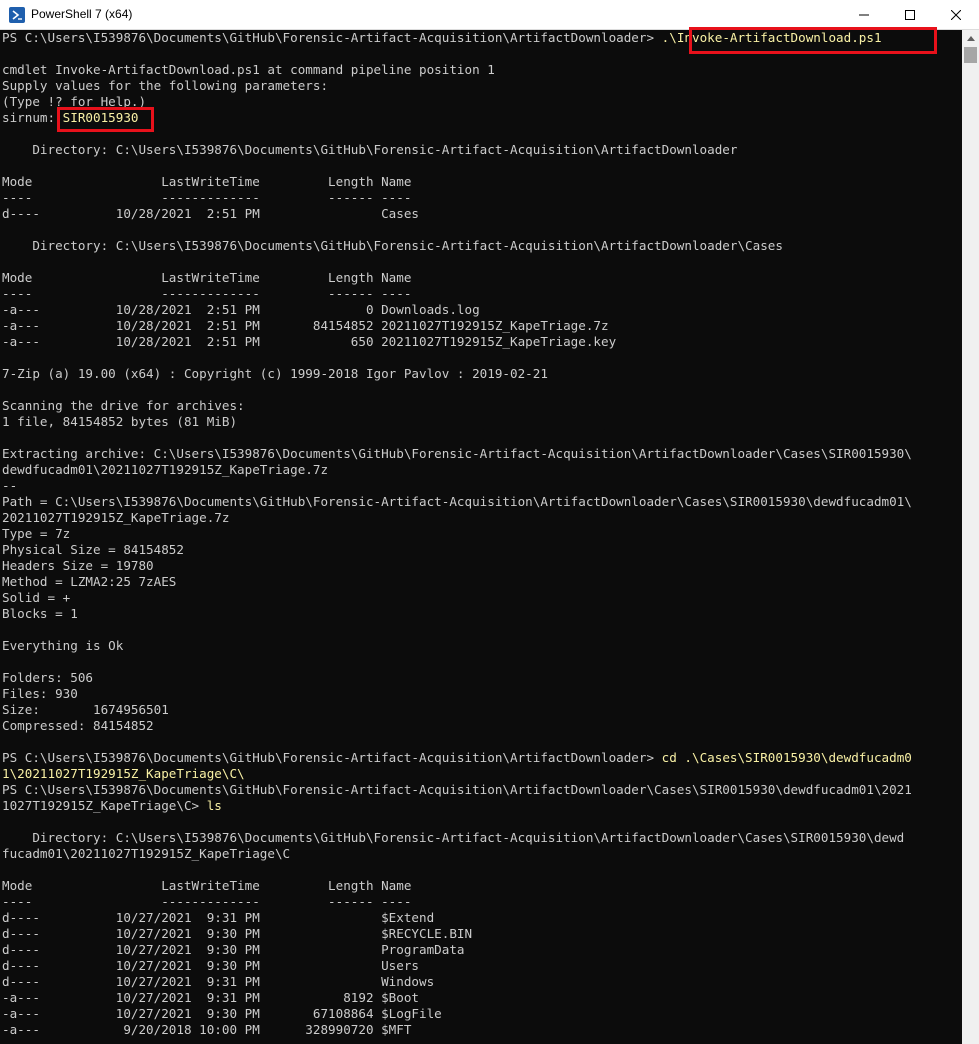 The height and width of the screenshot is (1044, 979). I want to click on console-line-text: d---- 10/27/2021 9:30 PM Users, so click(211, 965).